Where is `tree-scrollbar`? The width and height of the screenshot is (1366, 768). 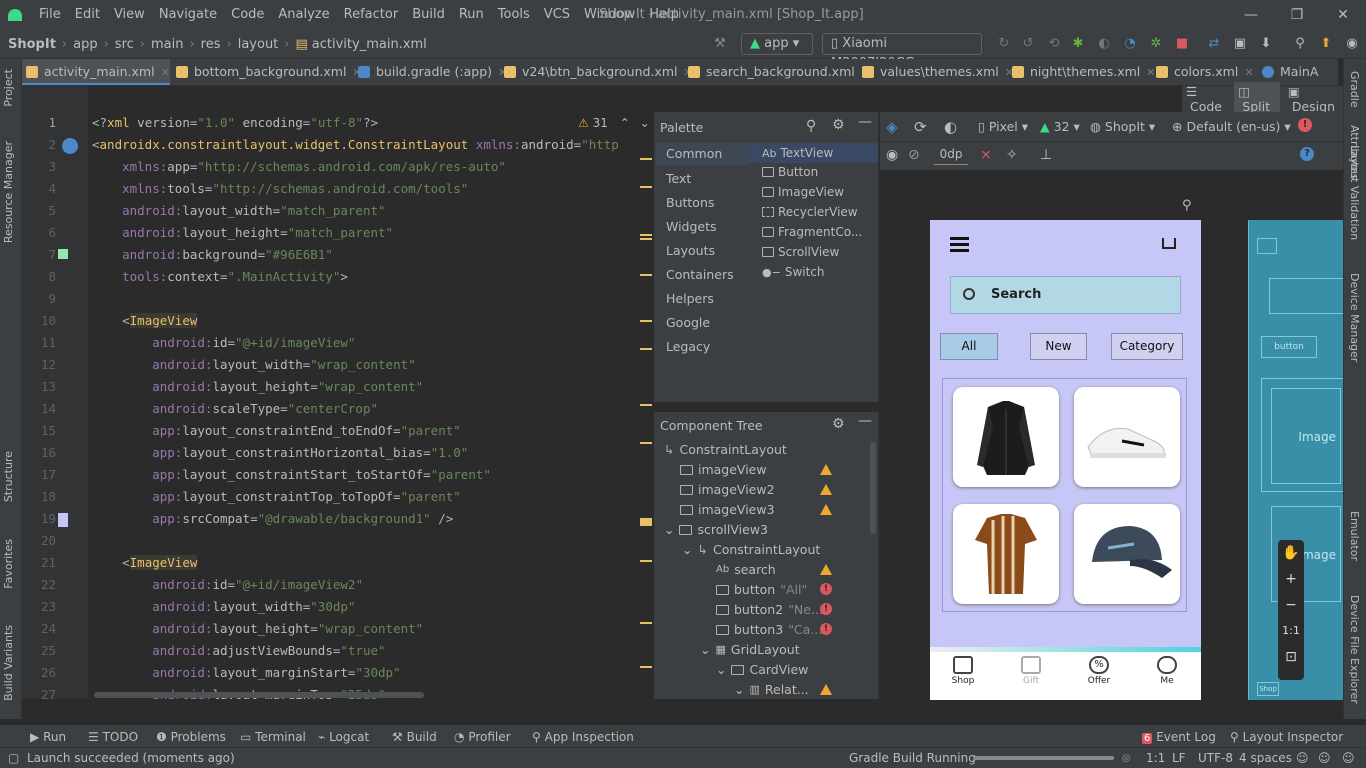 tree-scrollbar is located at coordinates (873, 488).